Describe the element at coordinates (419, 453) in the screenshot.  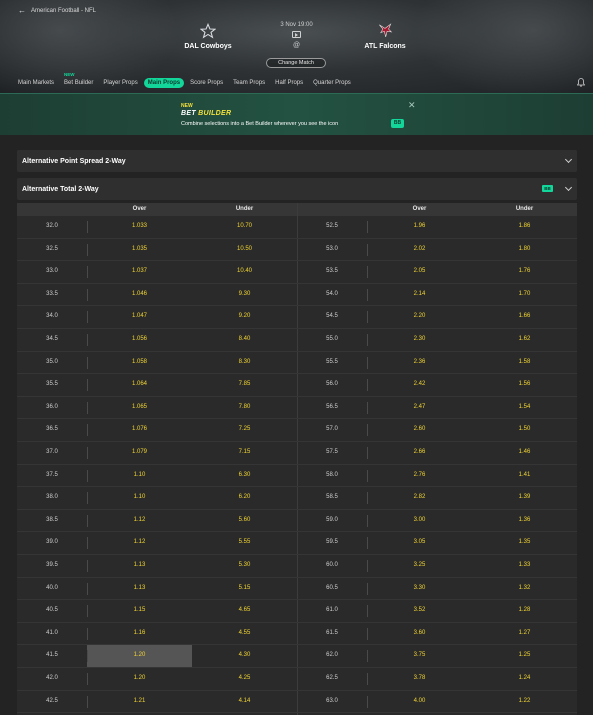
I see `over-odds-right: 2.66` at that location.